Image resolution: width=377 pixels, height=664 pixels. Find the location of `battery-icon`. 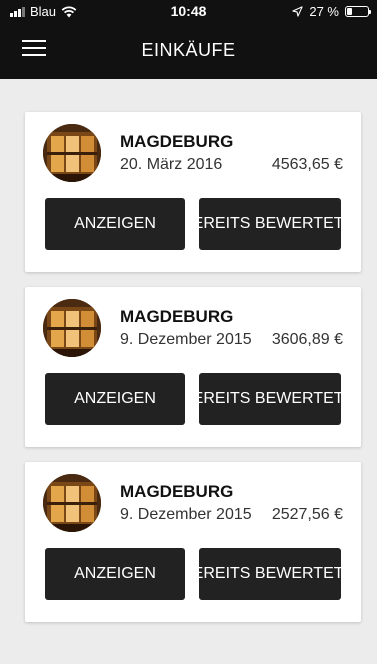

battery-icon is located at coordinates (358, 11).